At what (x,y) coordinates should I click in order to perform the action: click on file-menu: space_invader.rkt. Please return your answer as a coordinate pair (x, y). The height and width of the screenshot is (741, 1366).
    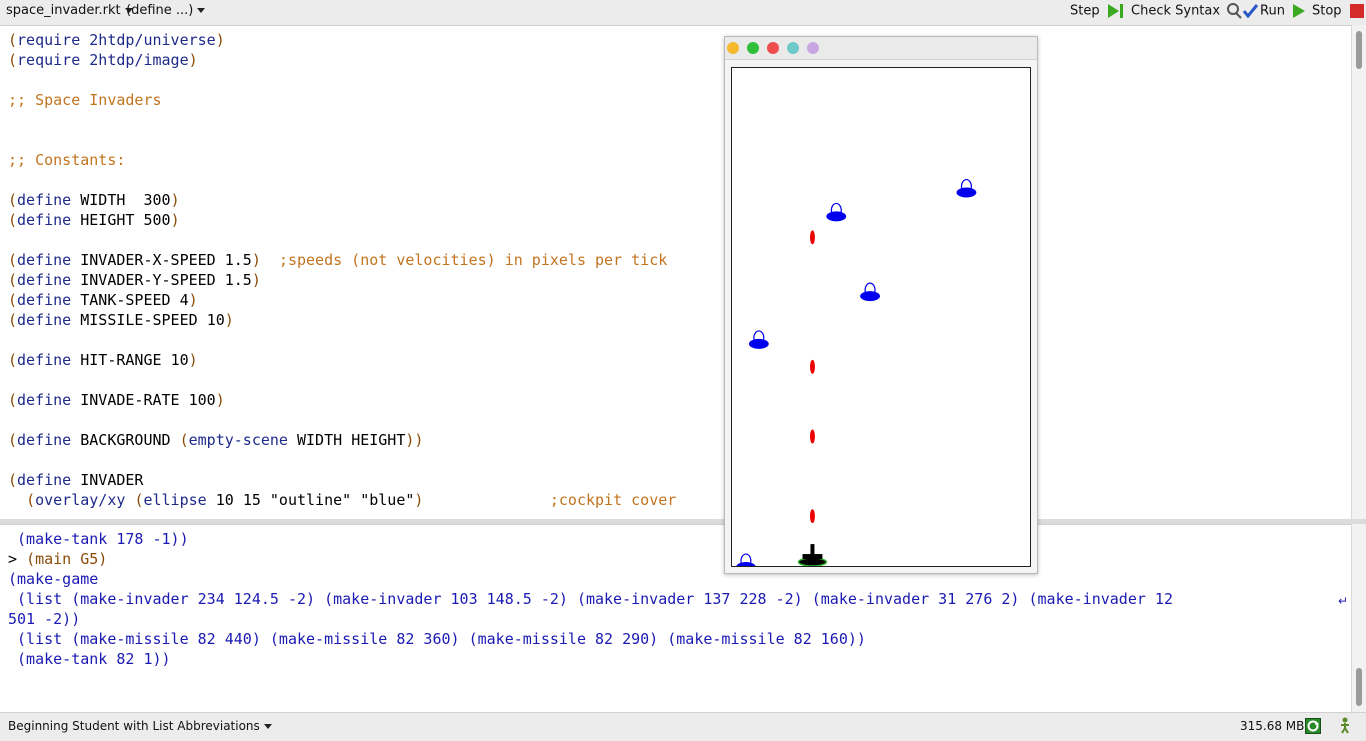
    Looking at the image, I should click on (69, 11).